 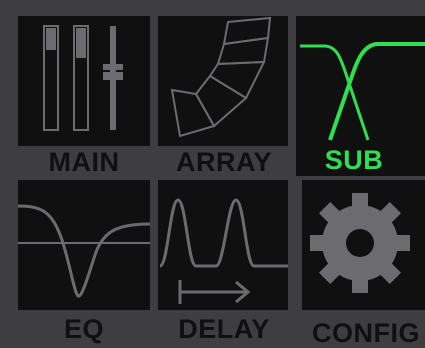 What do you see at coordinates (223, 251) in the screenshot?
I see `delay-wave-icon` at bounding box center [223, 251].